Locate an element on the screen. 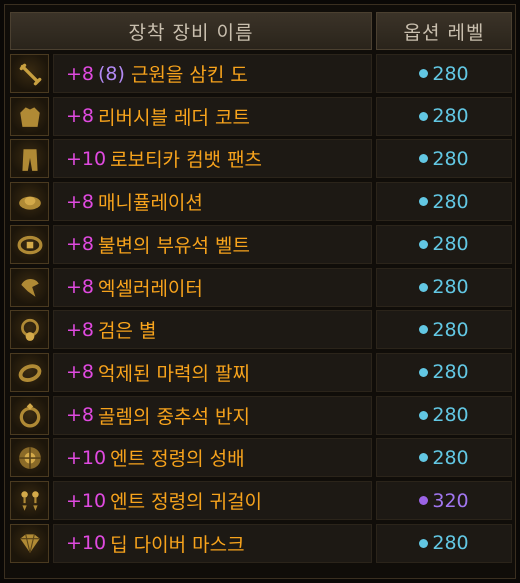  equipment-row: +8 검은 별 280 is located at coordinates (261, 330).